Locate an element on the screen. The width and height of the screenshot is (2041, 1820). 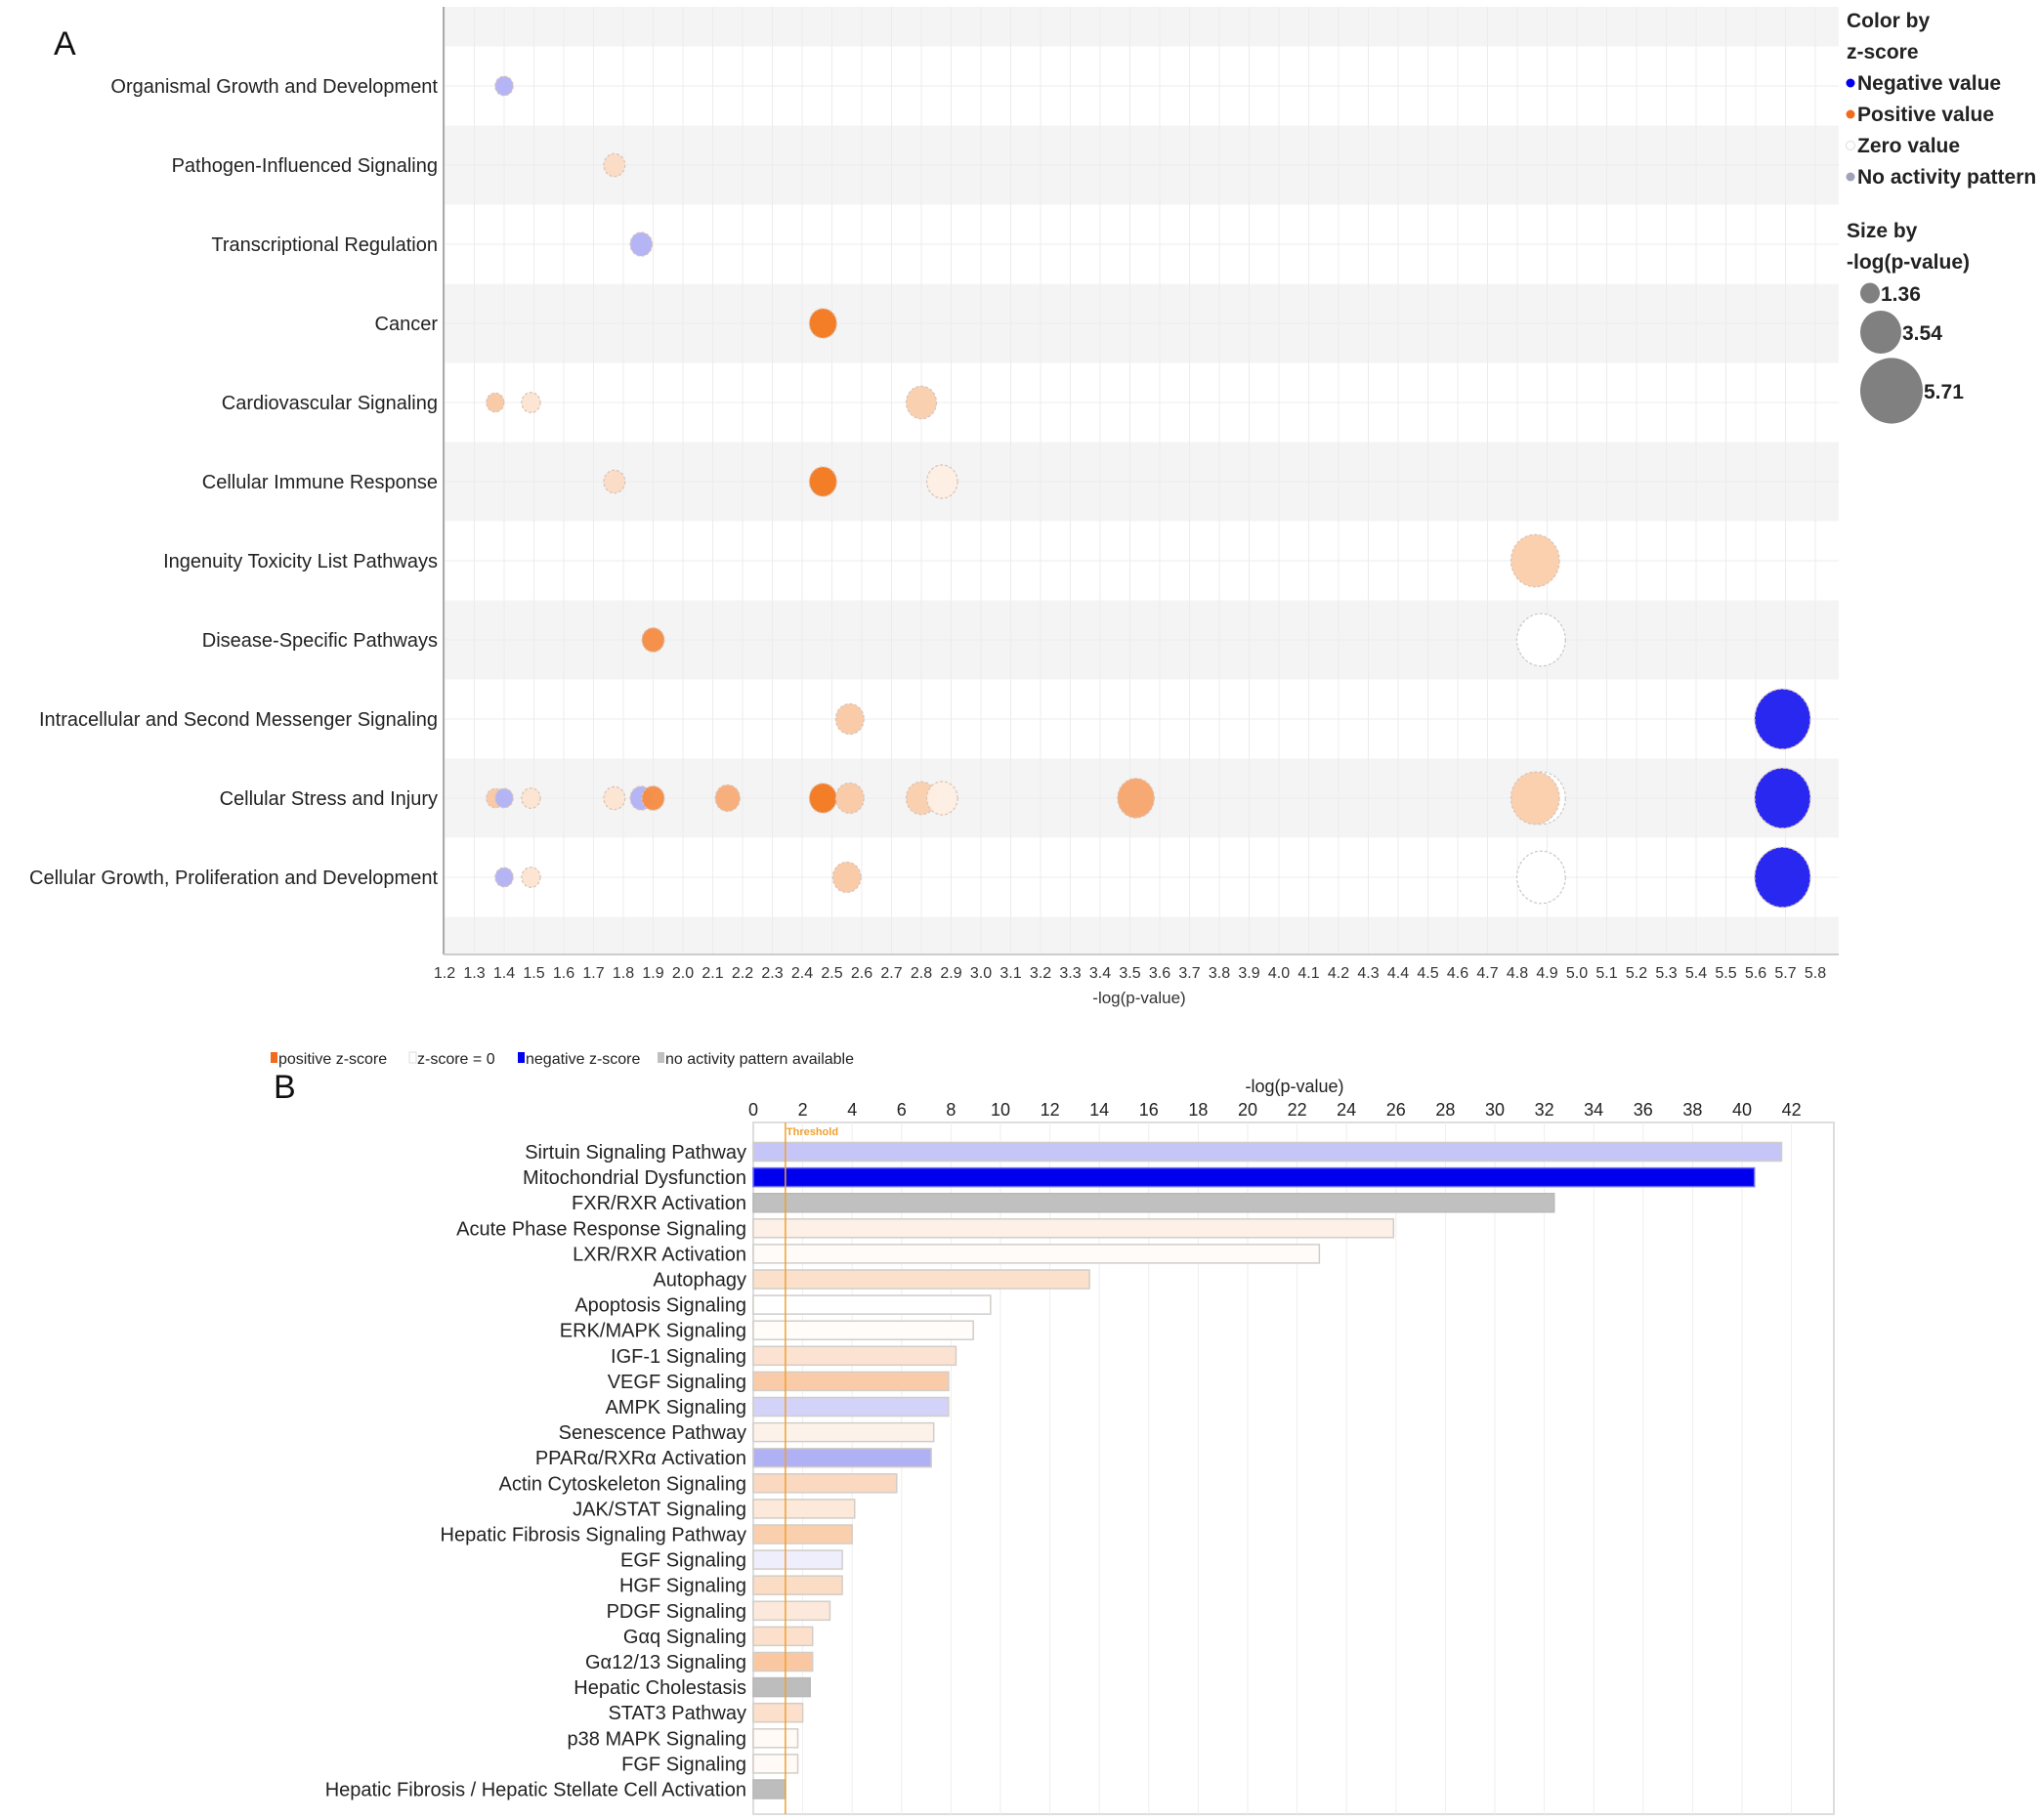
x-tick-label: 2.7 is located at coordinates (891, 973).